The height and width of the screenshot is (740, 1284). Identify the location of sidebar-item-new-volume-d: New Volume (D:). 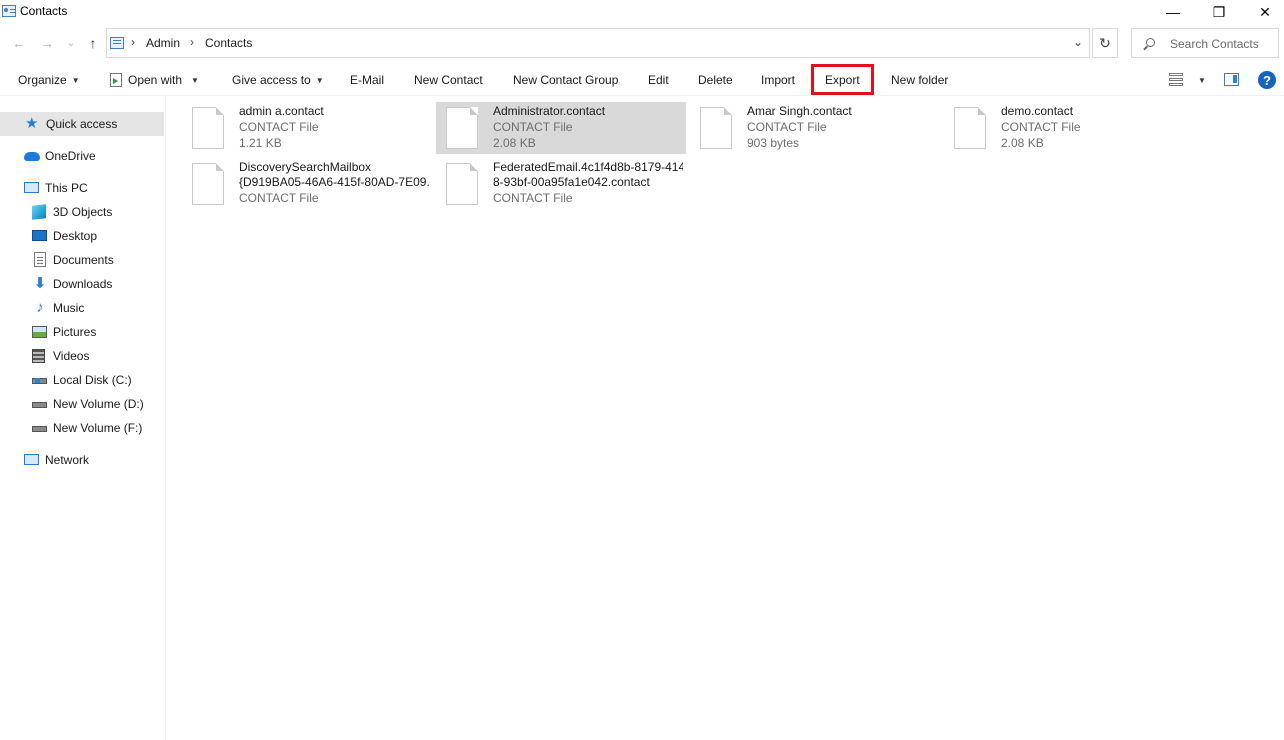
(82, 404).